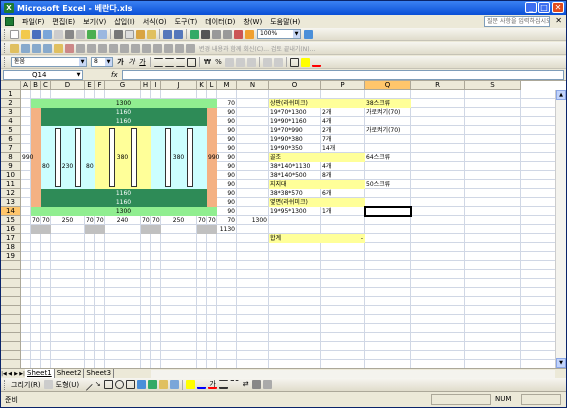  Describe the element at coordinates (102, 62) in the screenshot. I see `font-size-combo: 8 ▼` at that location.